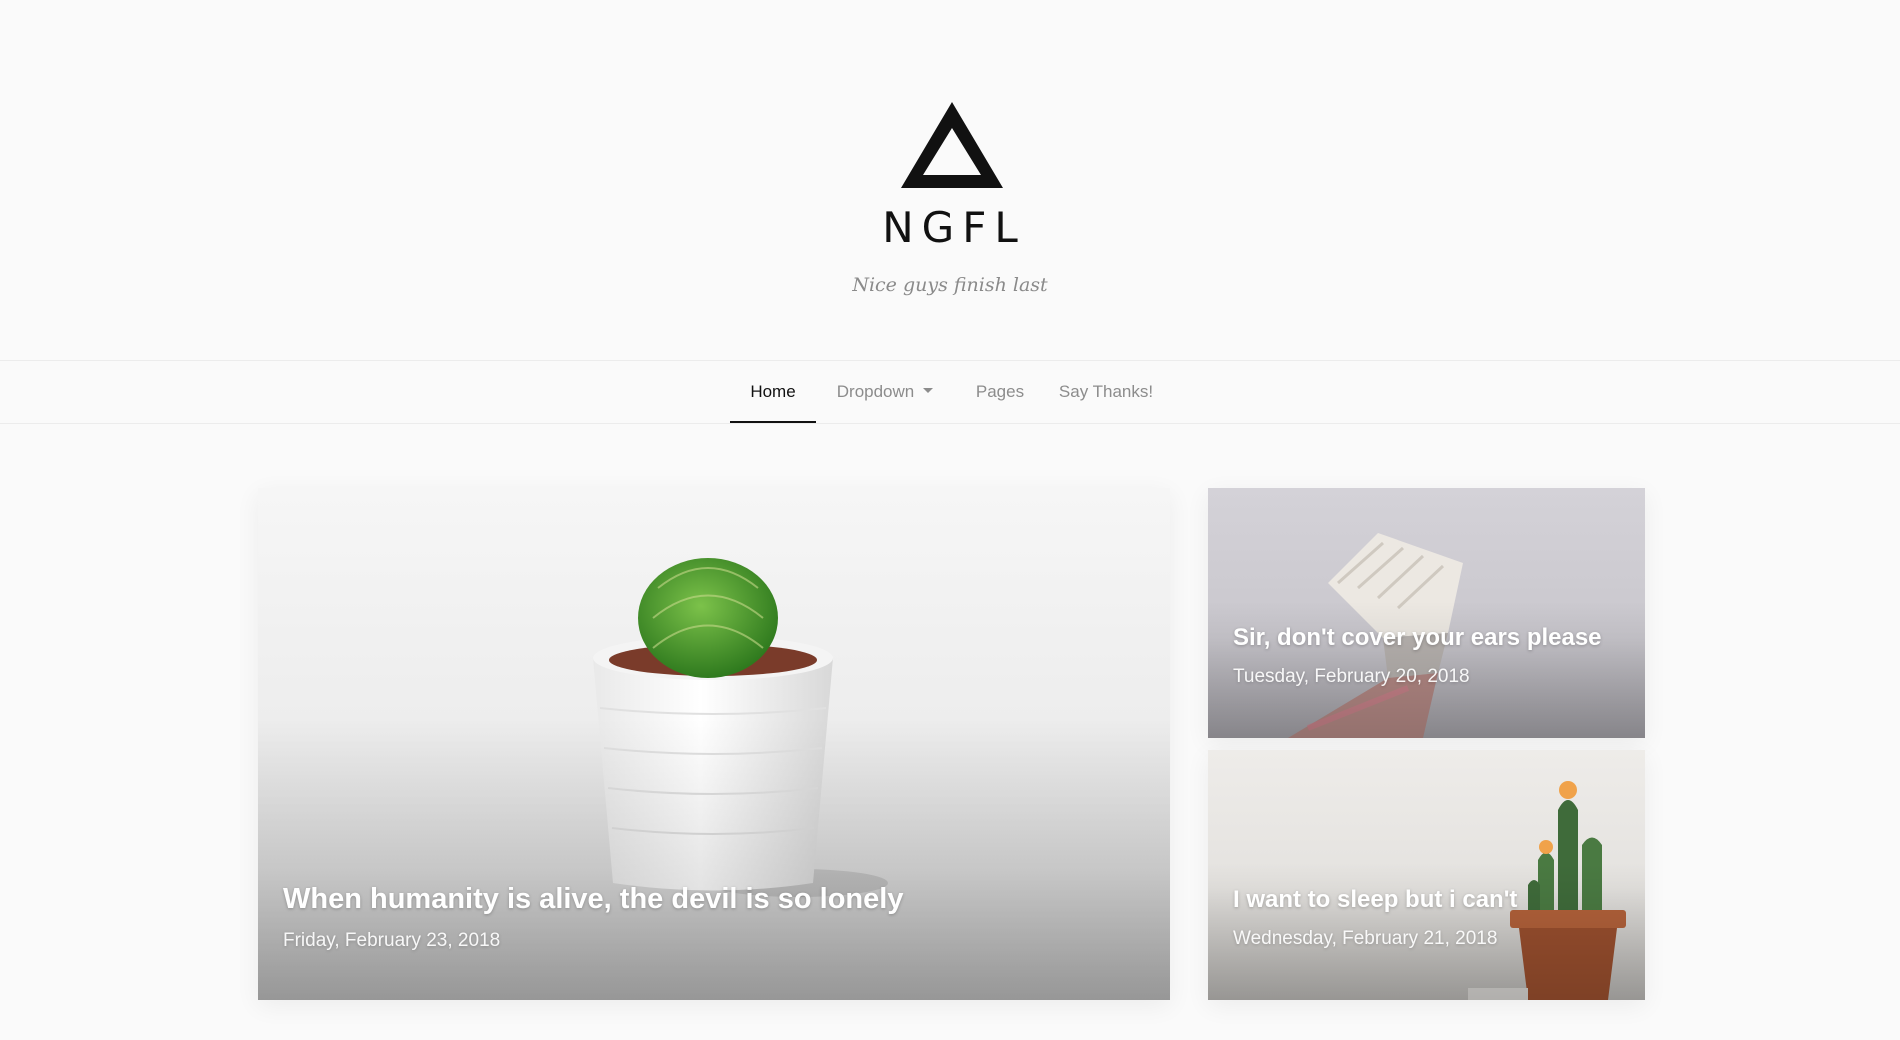  I want to click on post-title: I want to sleep but i can't, so click(1429, 900).